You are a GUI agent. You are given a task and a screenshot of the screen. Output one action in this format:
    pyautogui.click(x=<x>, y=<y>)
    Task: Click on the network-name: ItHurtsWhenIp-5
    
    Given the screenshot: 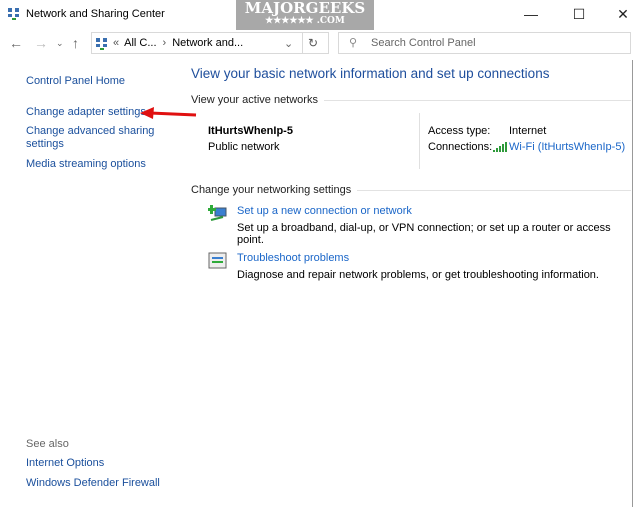 What is the action you would take?
    pyautogui.click(x=250, y=131)
    